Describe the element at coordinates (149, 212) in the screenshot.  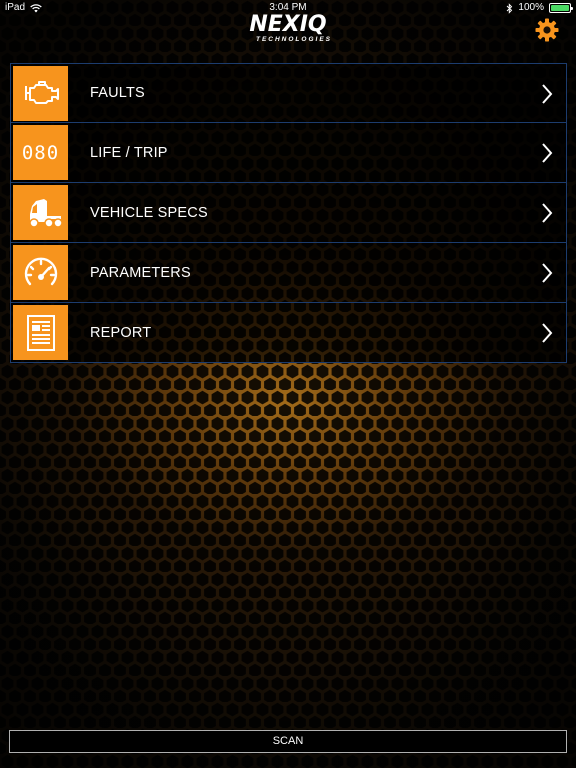
I see `menu-item-label: VEHICLE SPECS` at that location.